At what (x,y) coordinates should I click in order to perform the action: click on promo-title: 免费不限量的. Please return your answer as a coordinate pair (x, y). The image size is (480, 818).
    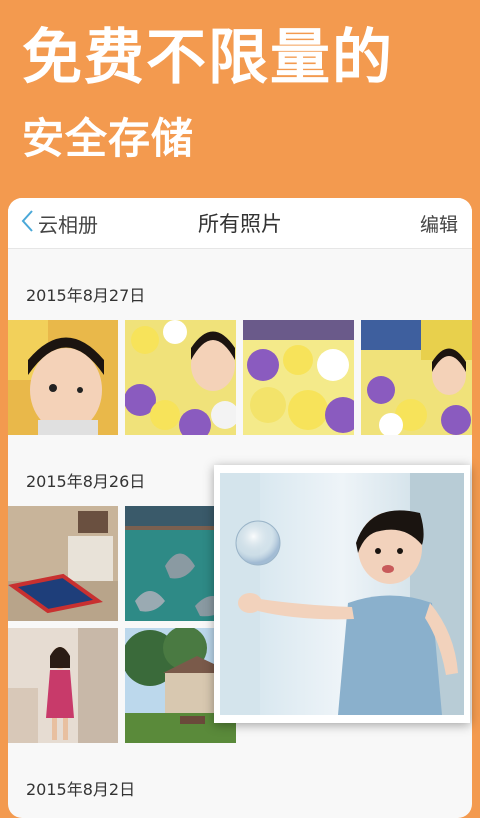
    Looking at the image, I should click on (208, 58).